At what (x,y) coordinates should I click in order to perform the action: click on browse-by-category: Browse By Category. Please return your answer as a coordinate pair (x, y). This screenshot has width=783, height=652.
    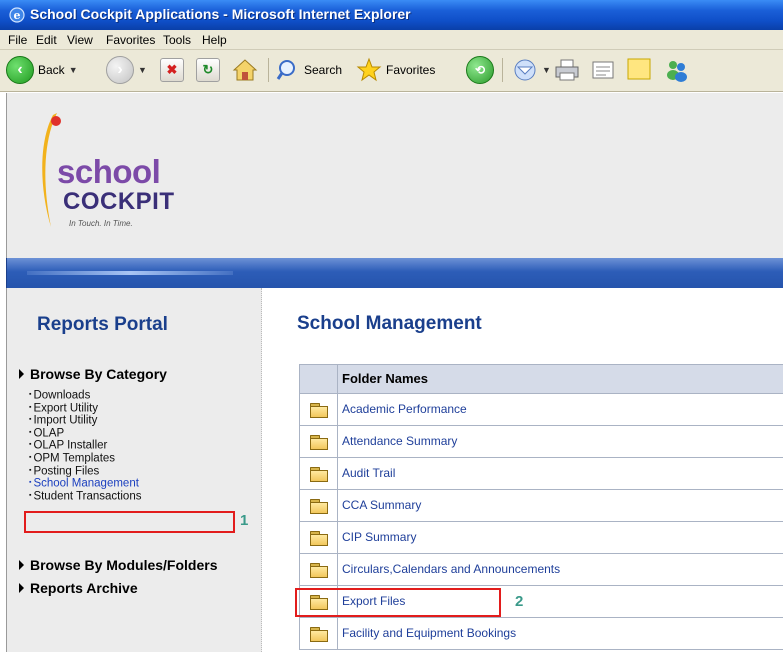
    Looking at the image, I should click on (93, 374).